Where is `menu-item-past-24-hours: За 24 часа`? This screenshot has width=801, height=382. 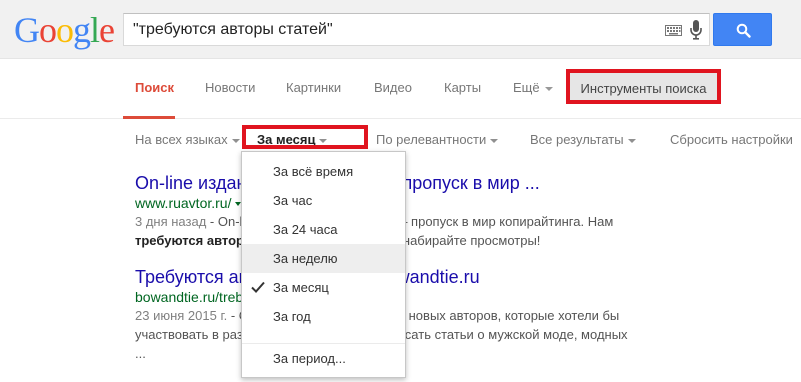
menu-item-past-24-hours: За 24 часа is located at coordinates (323, 229).